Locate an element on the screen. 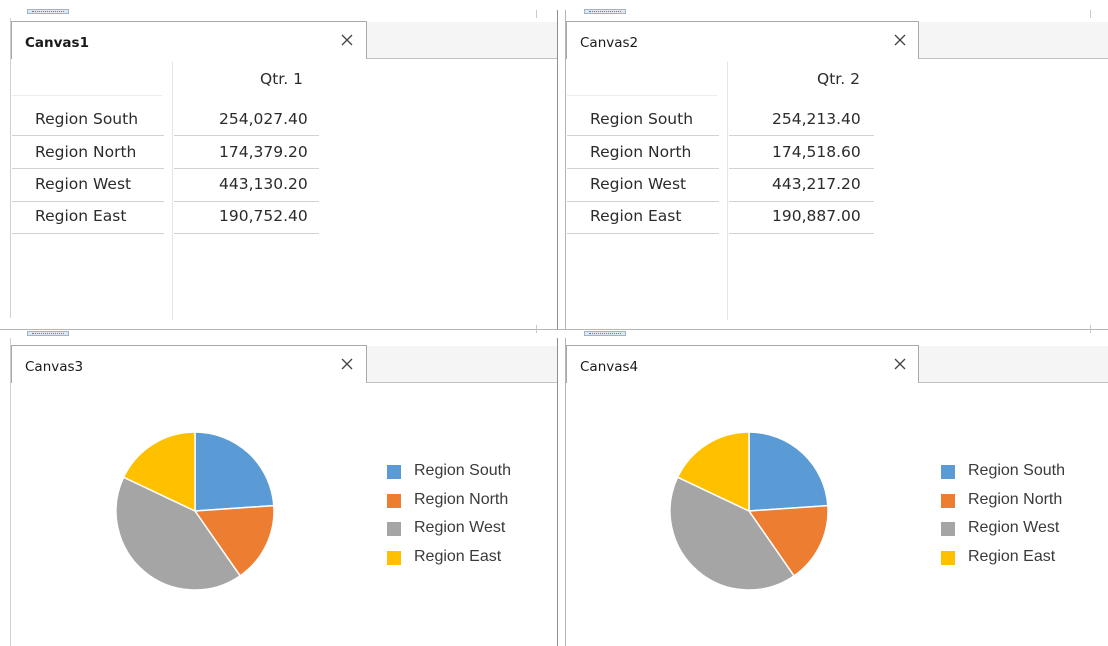 This screenshot has width=1108, height=646. row-value: 174,518.60 is located at coordinates (816, 152).